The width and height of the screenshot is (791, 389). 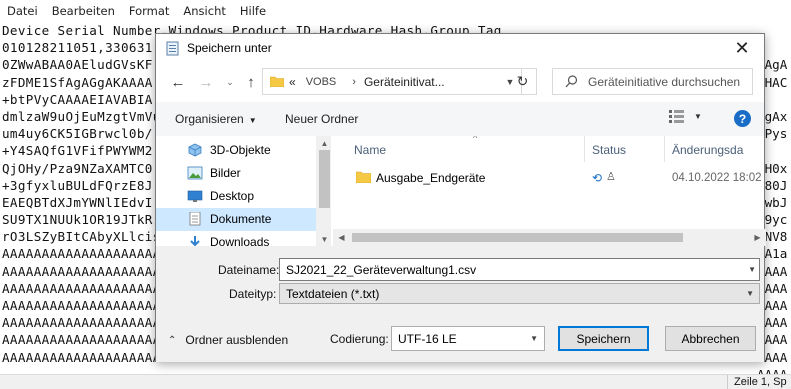 I want to click on scroll-up-icon: ▲, so click(x=323, y=143).